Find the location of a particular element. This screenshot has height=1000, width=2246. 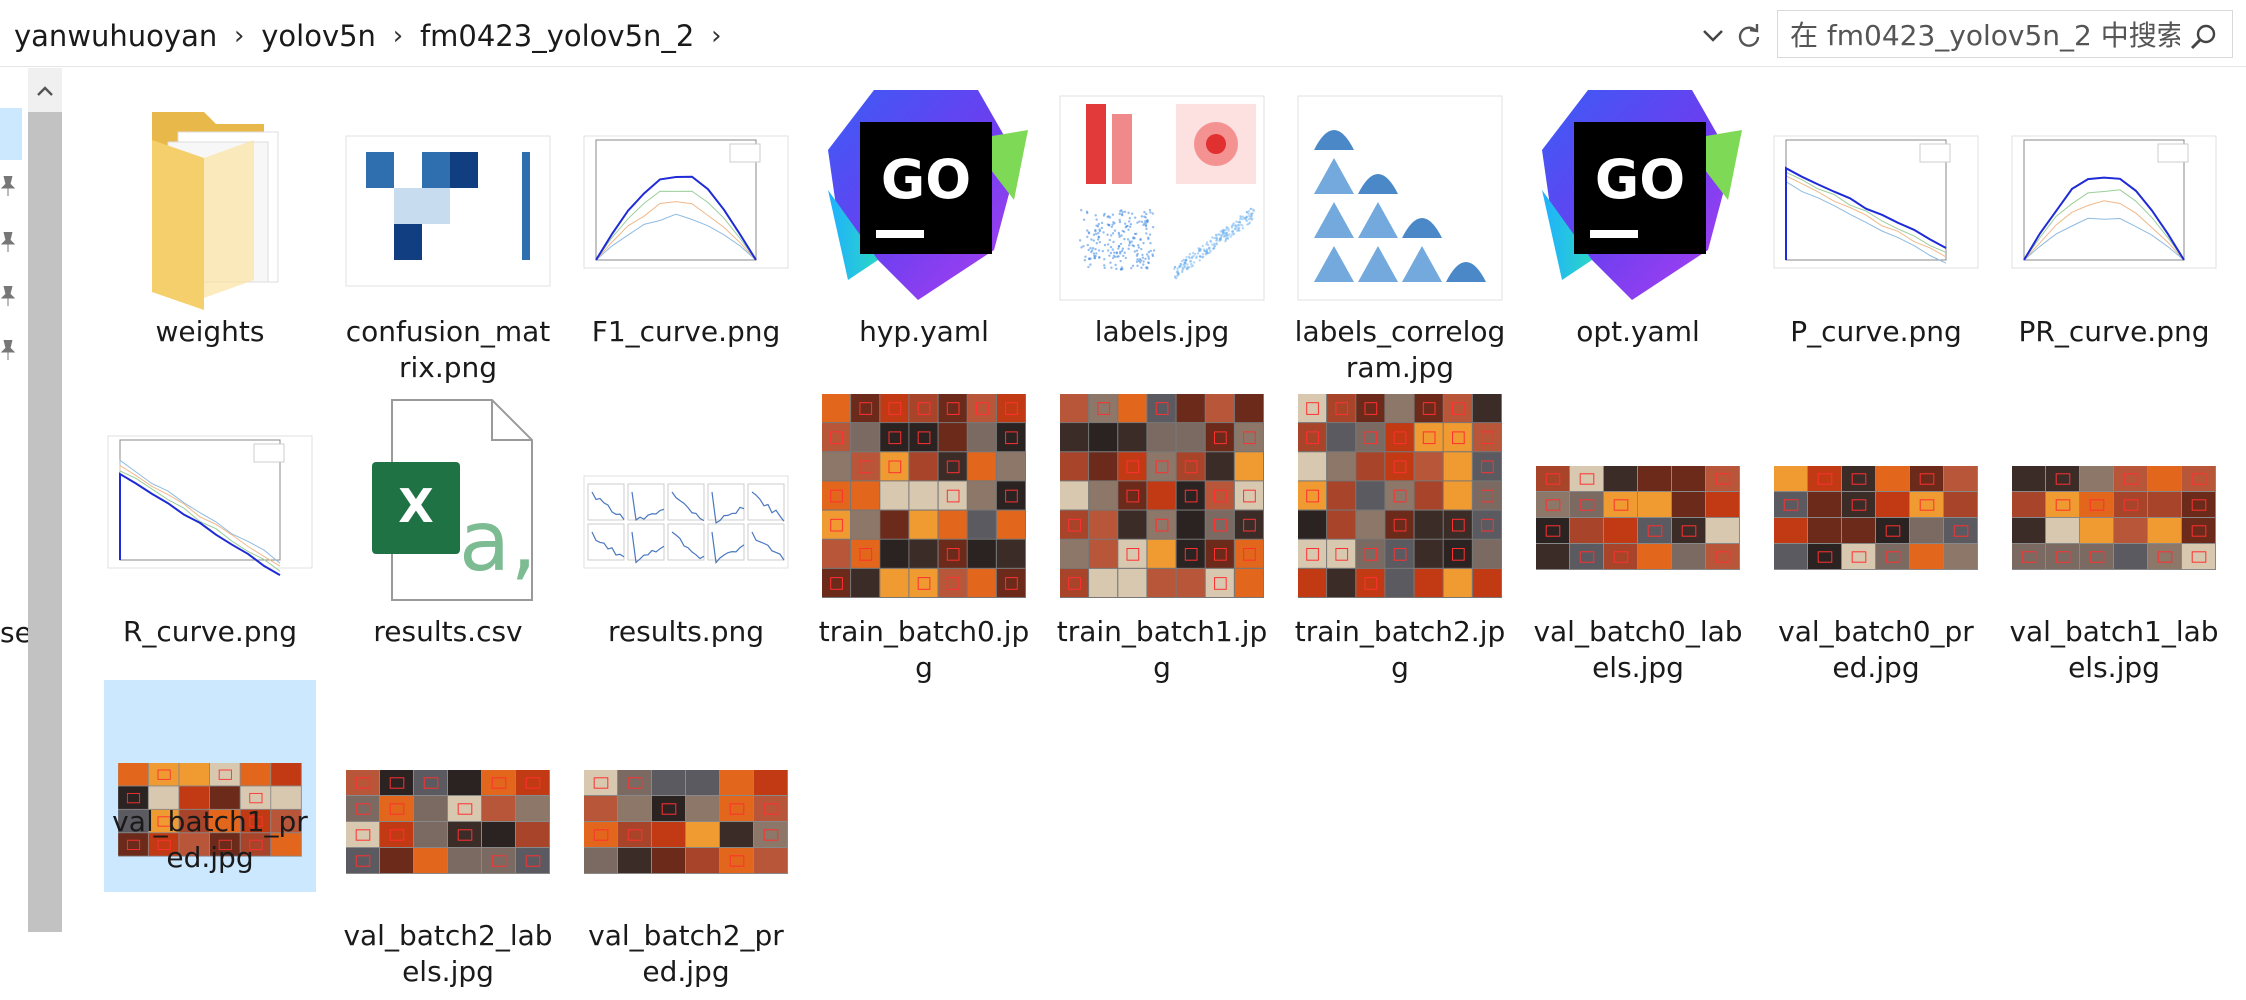

file-name-label: labels.jpg is located at coordinates (1162, 331).